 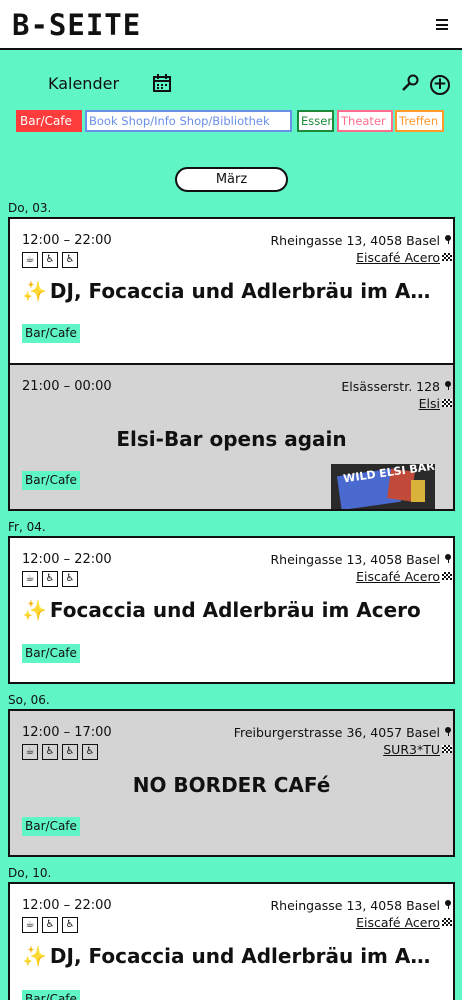 What do you see at coordinates (188, 121) in the screenshot?
I see `filter-book-shop: Book Shop/Info Shop/Bibliothek` at bounding box center [188, 121].